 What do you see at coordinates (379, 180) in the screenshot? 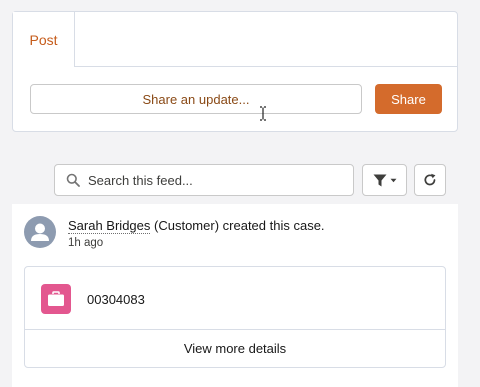
I see `filter-icon` at bounding box center [379, 180].